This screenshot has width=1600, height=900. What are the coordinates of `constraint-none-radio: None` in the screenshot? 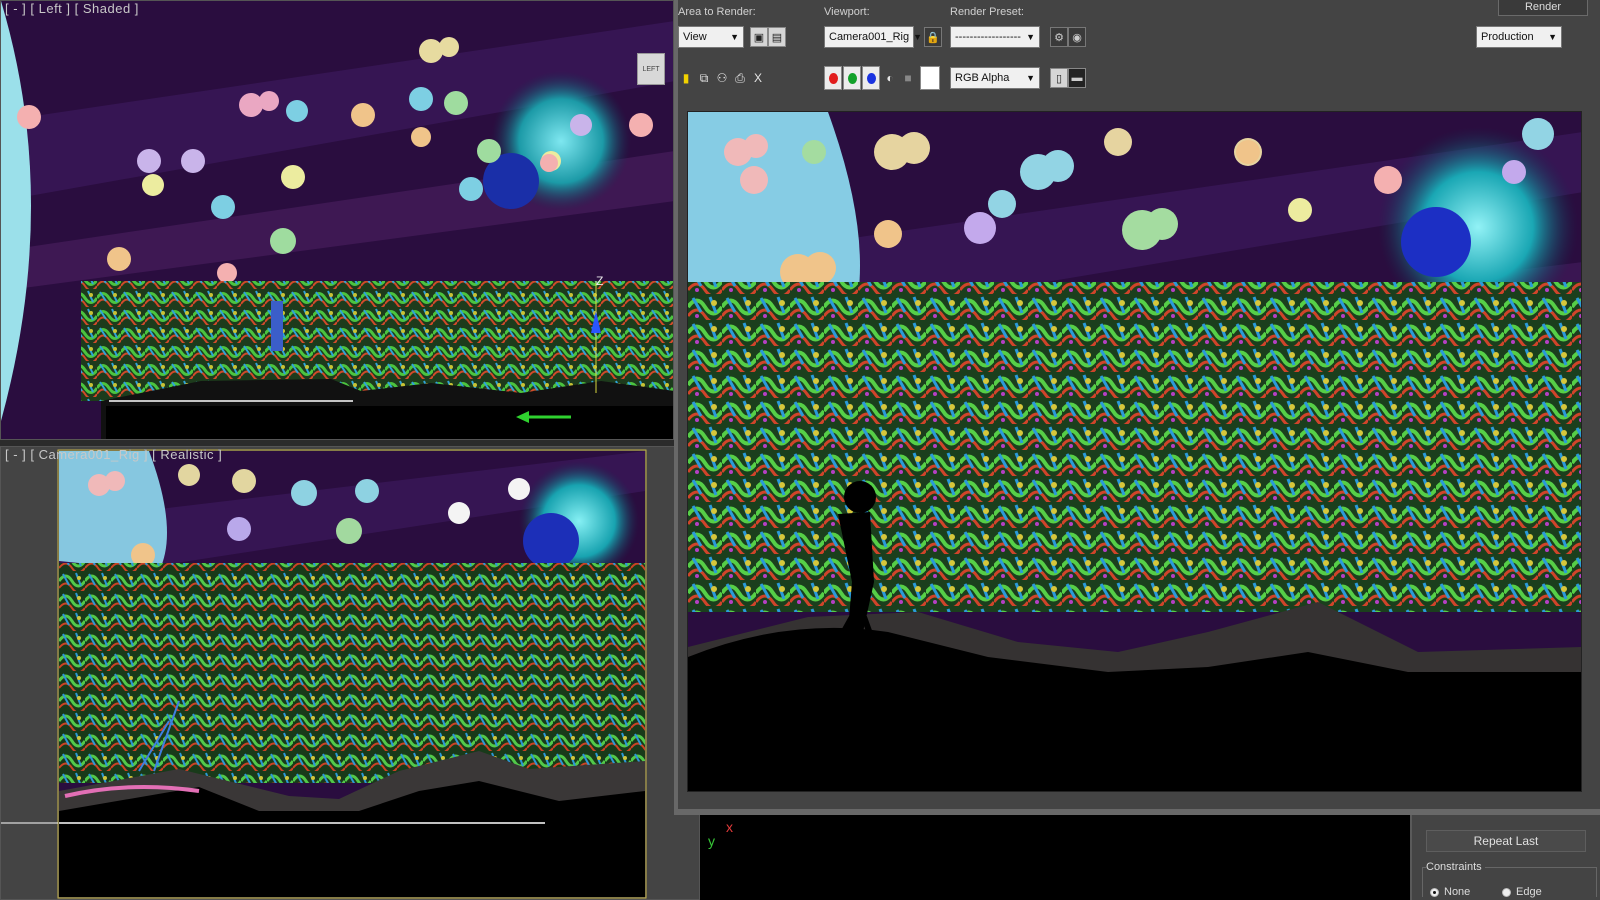 It's located at (1450, 892).